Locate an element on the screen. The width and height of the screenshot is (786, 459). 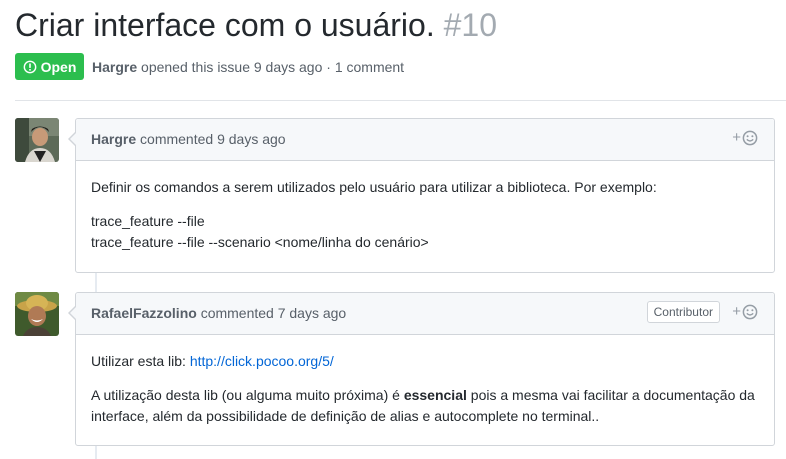
issue-title: Criar interface com o usuário. #10 is located at coordinates (256, 25).